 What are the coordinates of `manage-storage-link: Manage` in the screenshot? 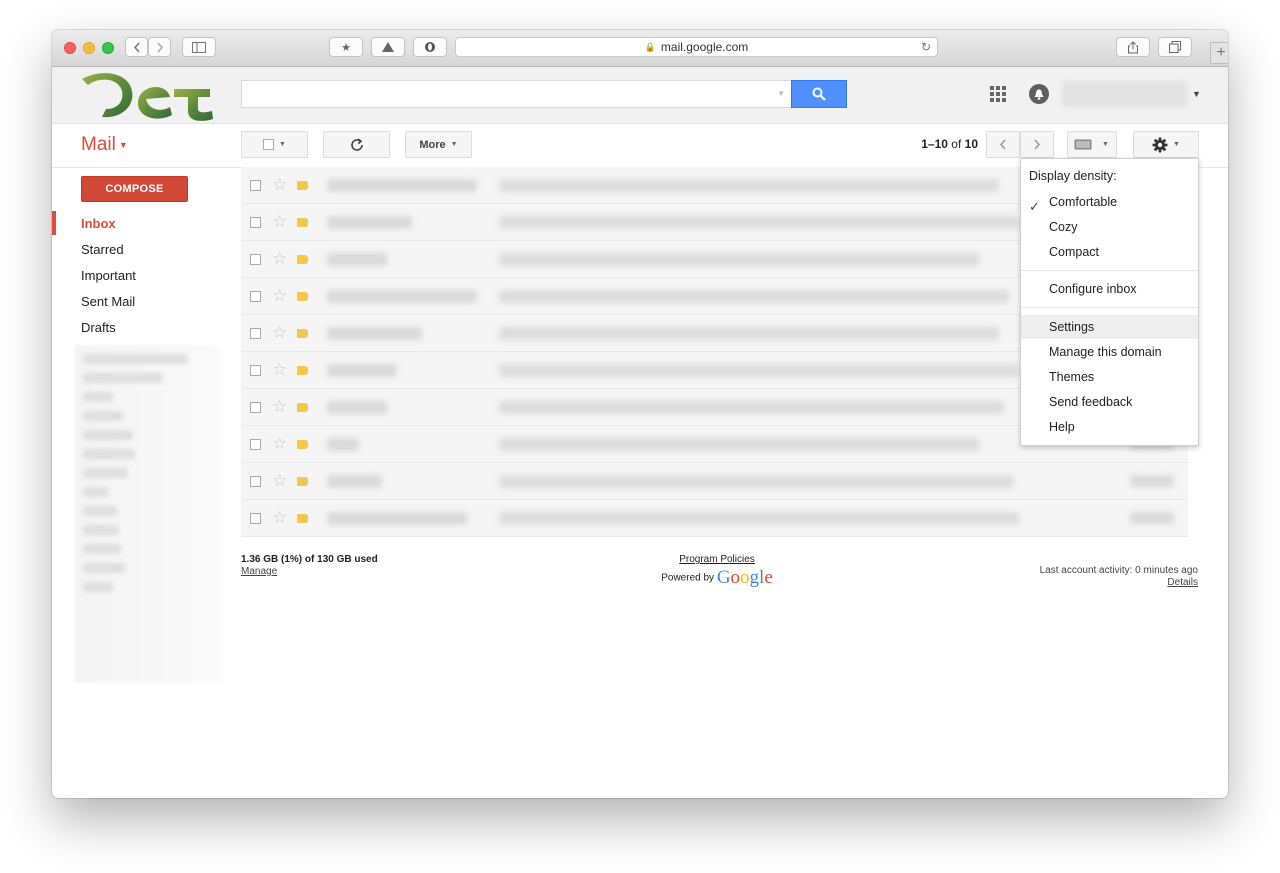 It's located at (309, 572).